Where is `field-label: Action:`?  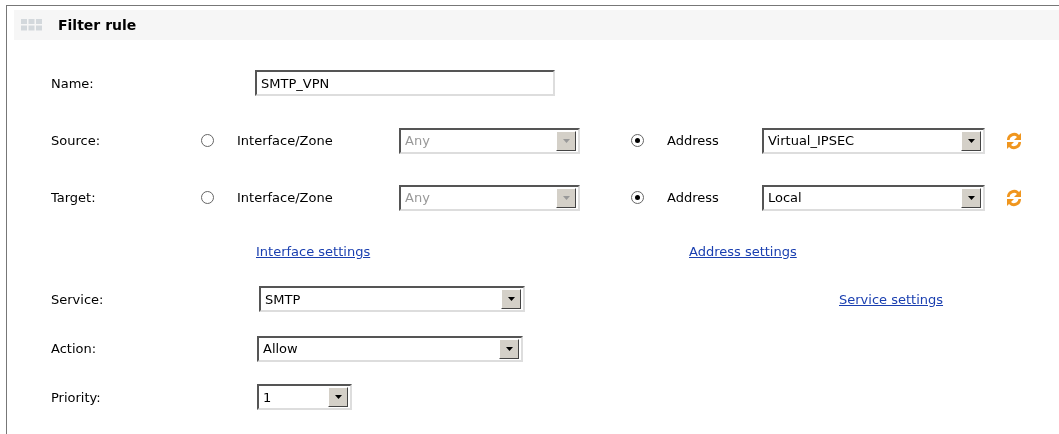
field-label: Action: is located at coordinates (74, 348).